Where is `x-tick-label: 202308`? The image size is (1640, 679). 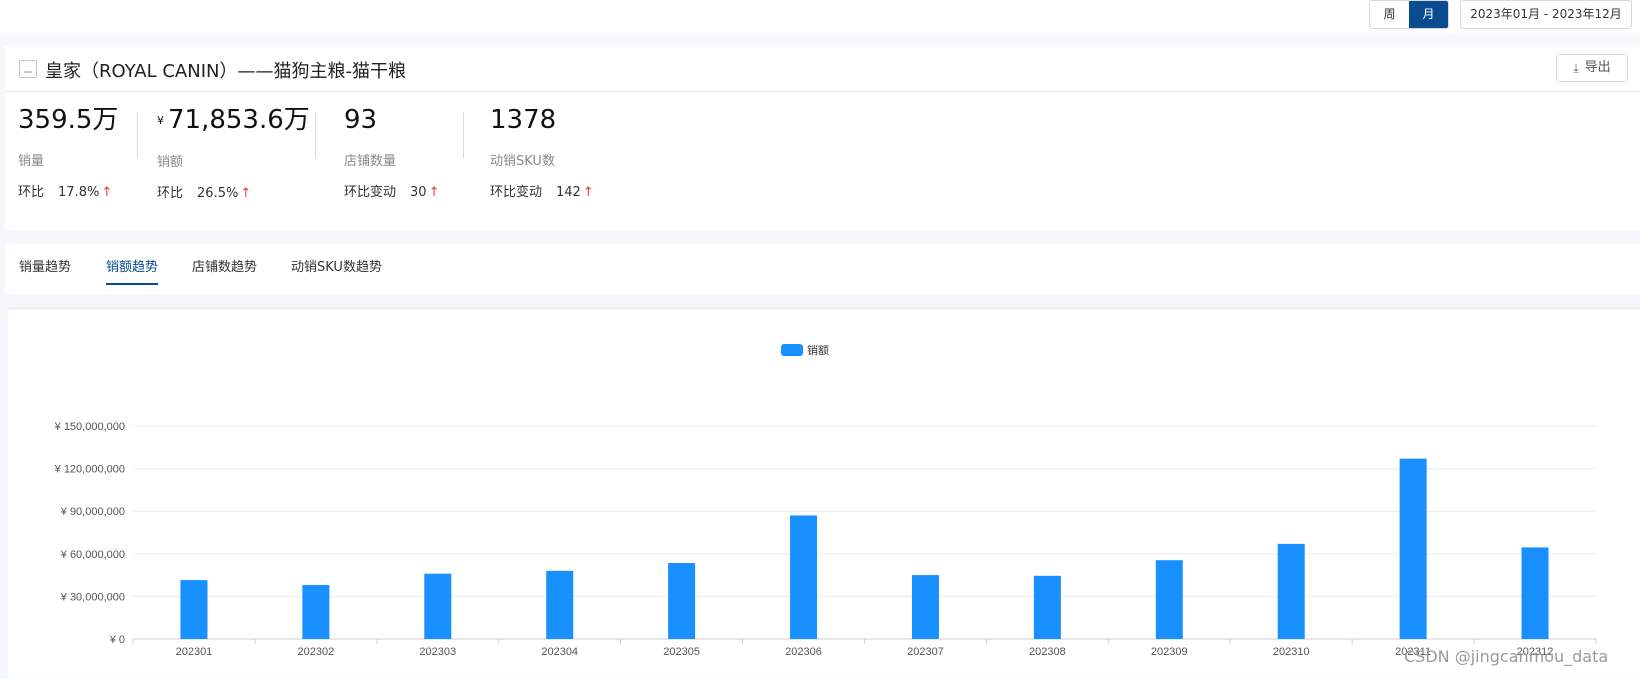 x-tick-label: 202308 is located at coordinates (1047, 652).